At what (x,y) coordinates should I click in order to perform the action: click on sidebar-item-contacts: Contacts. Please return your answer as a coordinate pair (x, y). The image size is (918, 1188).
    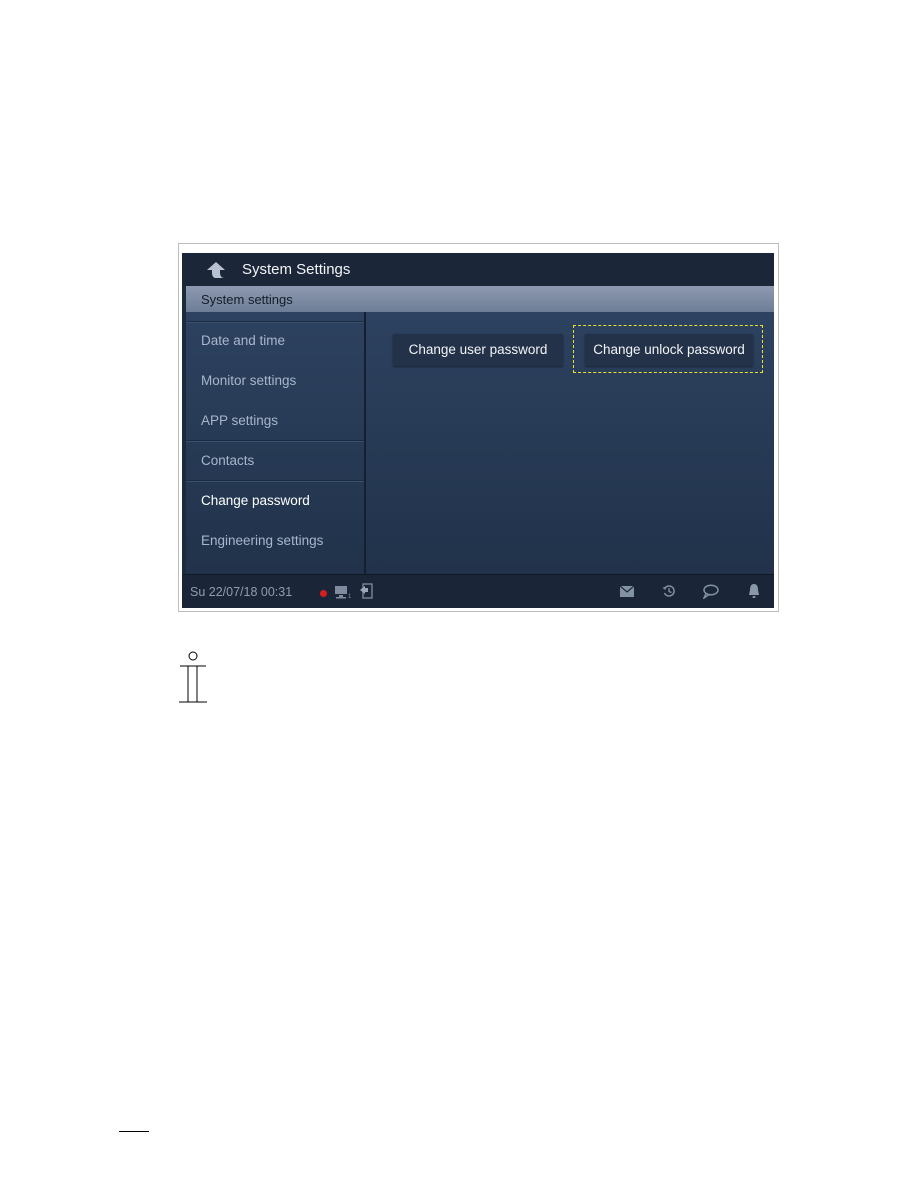
    Looking at the image, I should click on (275, 461).